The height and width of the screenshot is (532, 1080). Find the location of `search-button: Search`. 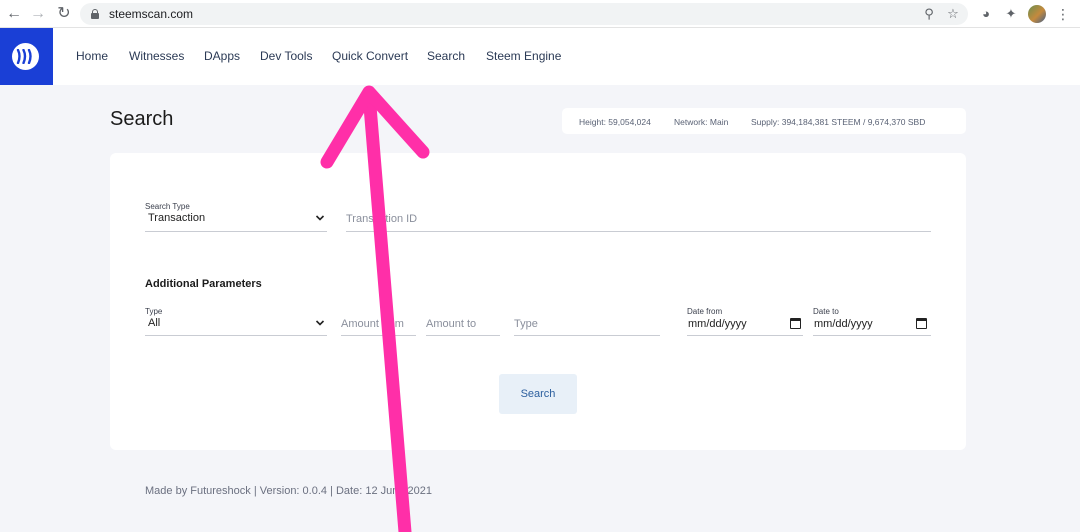

search-button: Search is located at coordinates (538, 394).